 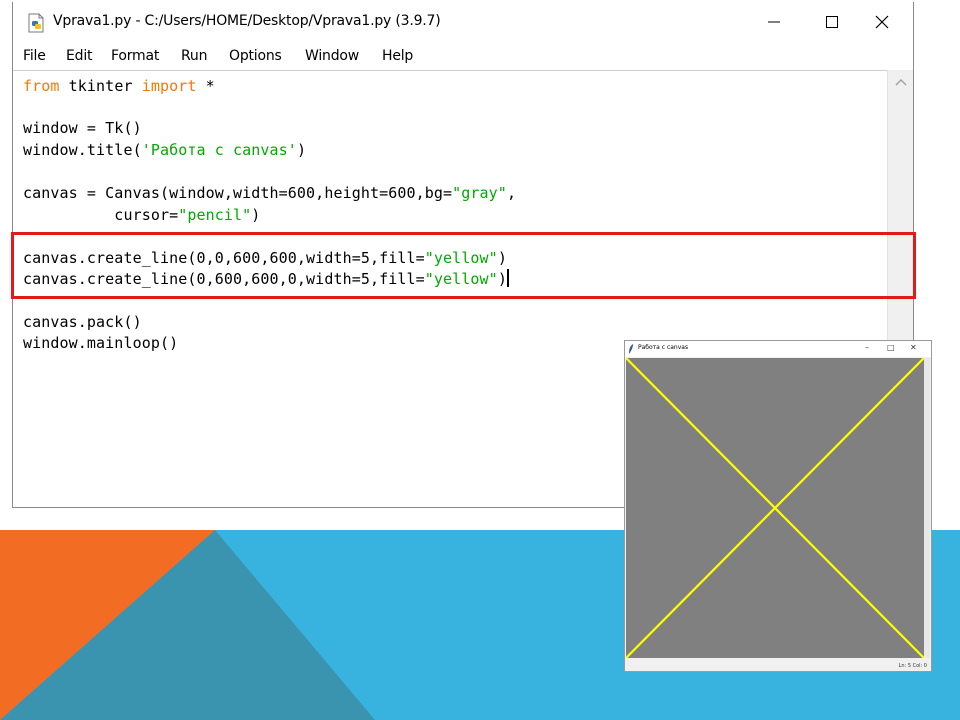 I want to click on tk-window-title: Работа с canvas, so click(x=663, y=347).